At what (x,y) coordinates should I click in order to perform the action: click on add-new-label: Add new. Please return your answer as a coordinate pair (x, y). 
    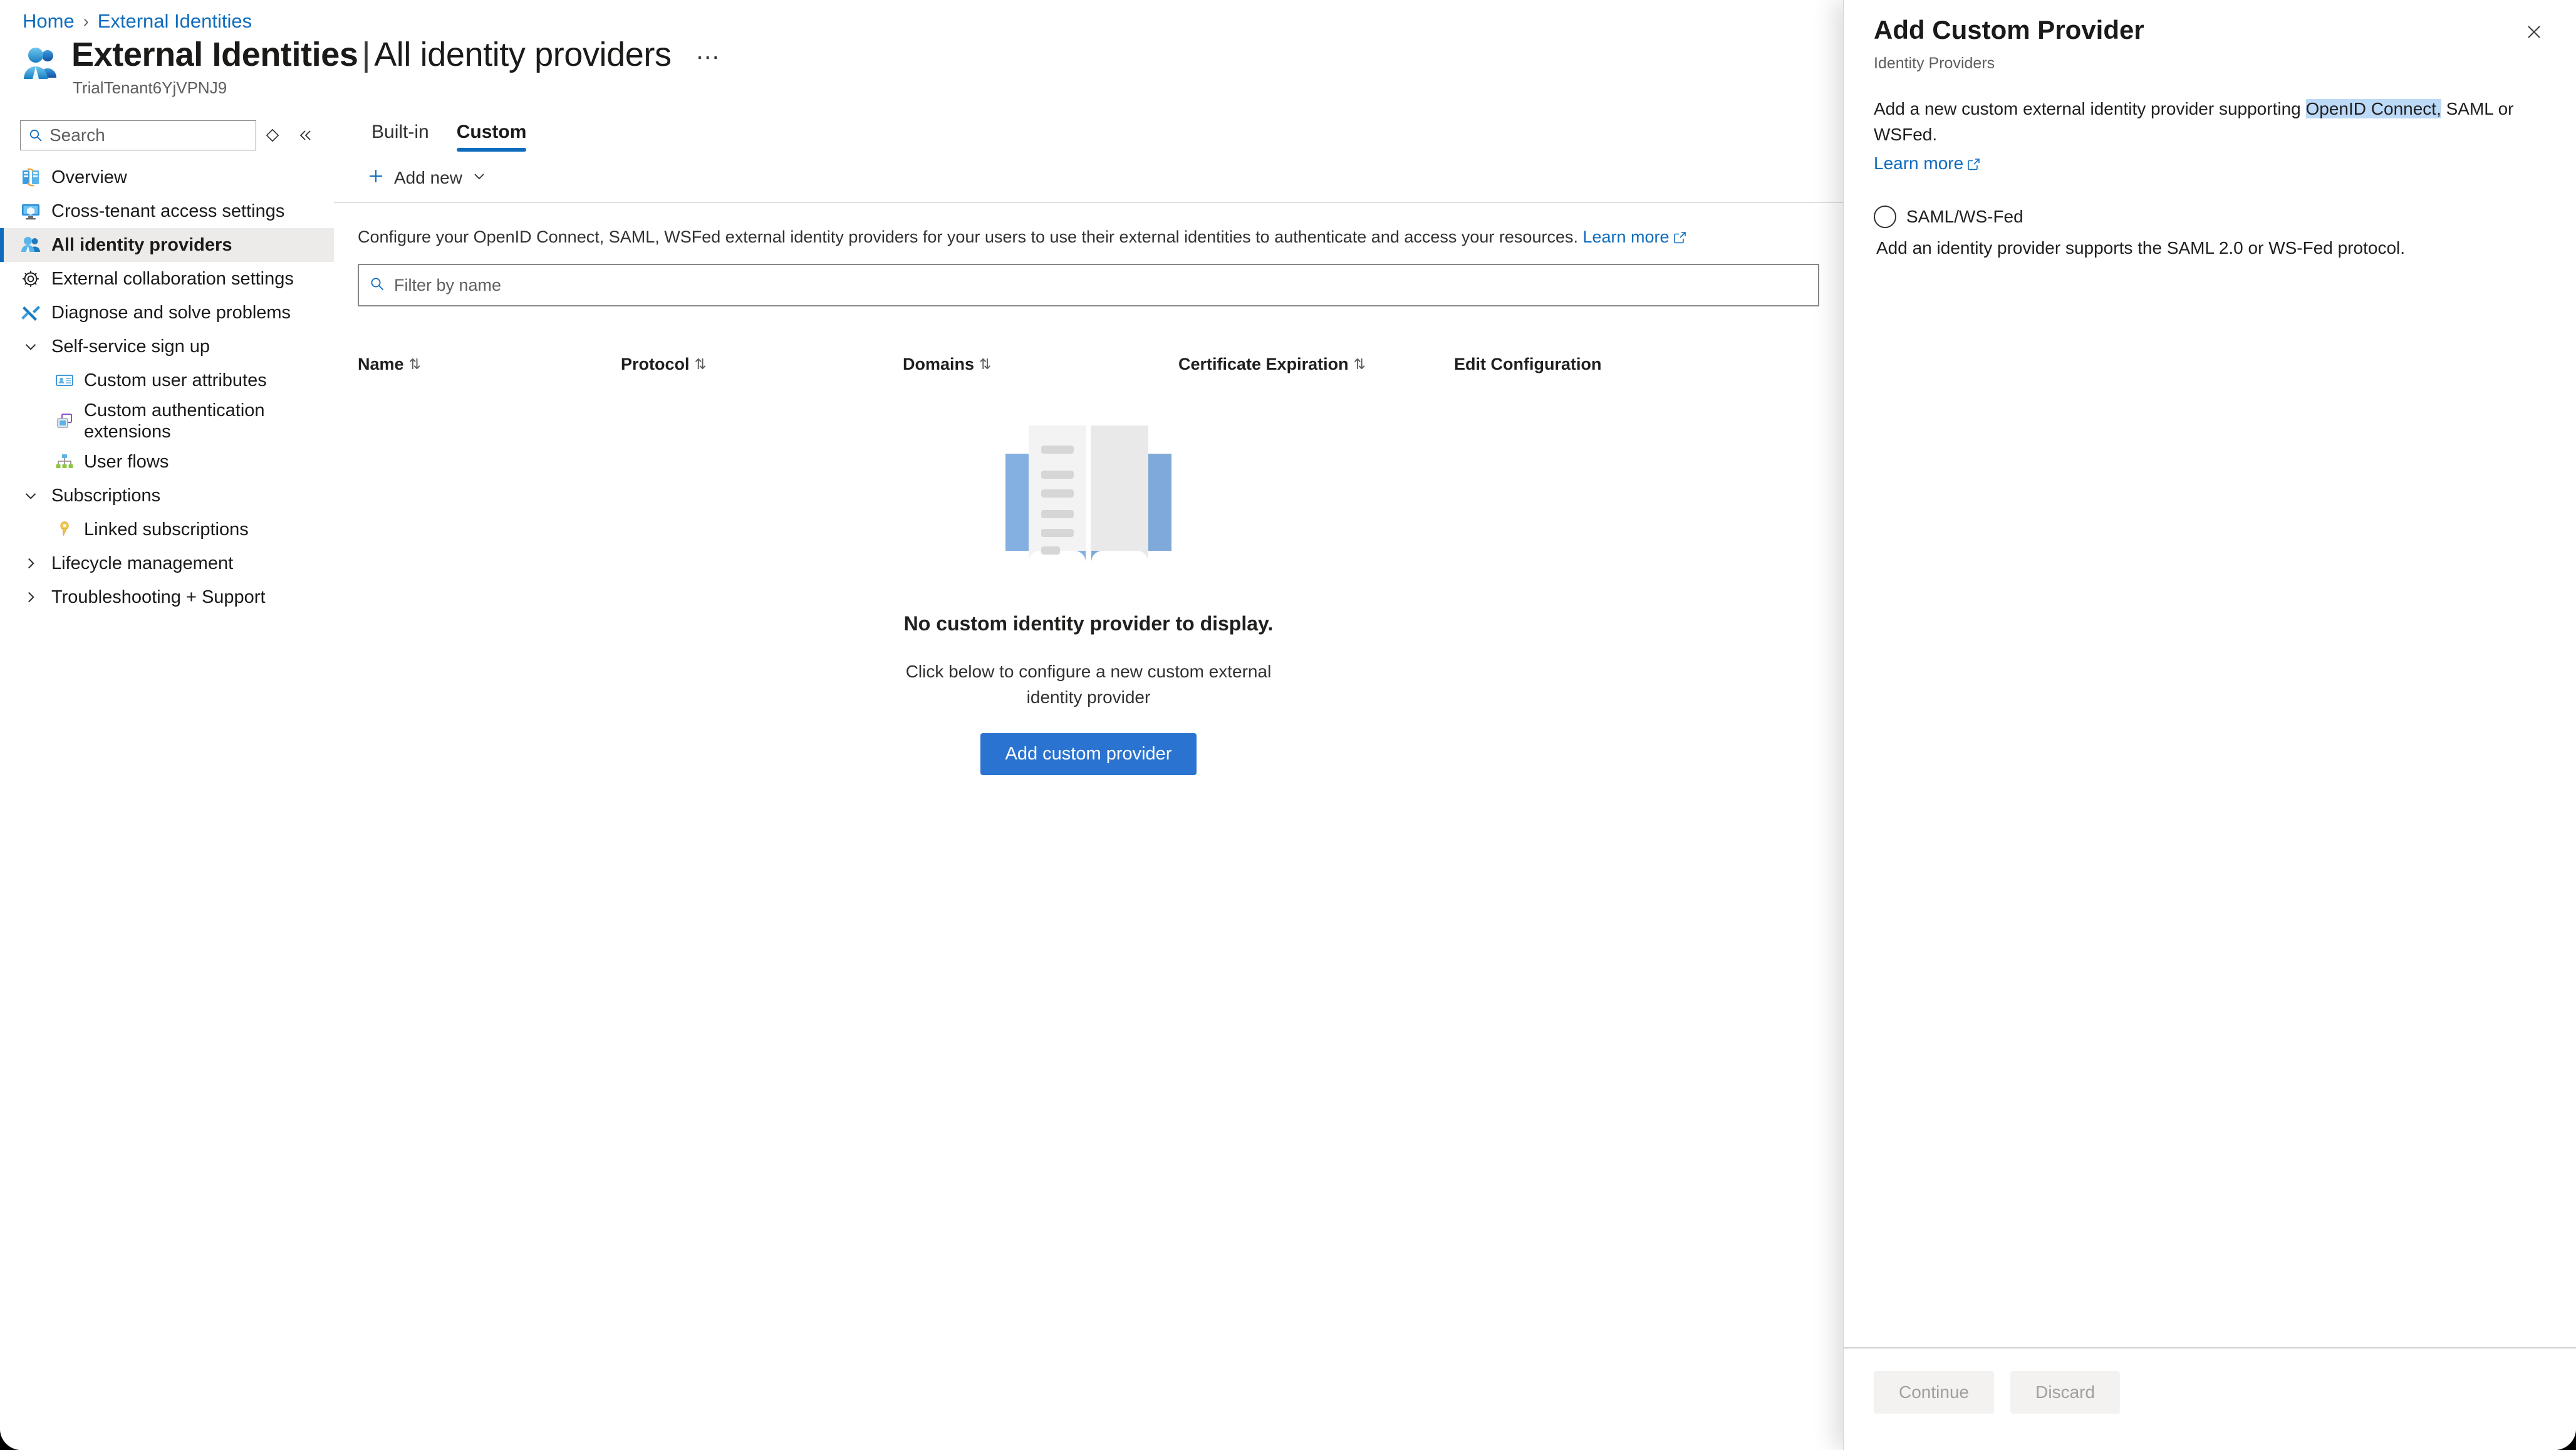
    Looking at the image, I should click on (428, 177).